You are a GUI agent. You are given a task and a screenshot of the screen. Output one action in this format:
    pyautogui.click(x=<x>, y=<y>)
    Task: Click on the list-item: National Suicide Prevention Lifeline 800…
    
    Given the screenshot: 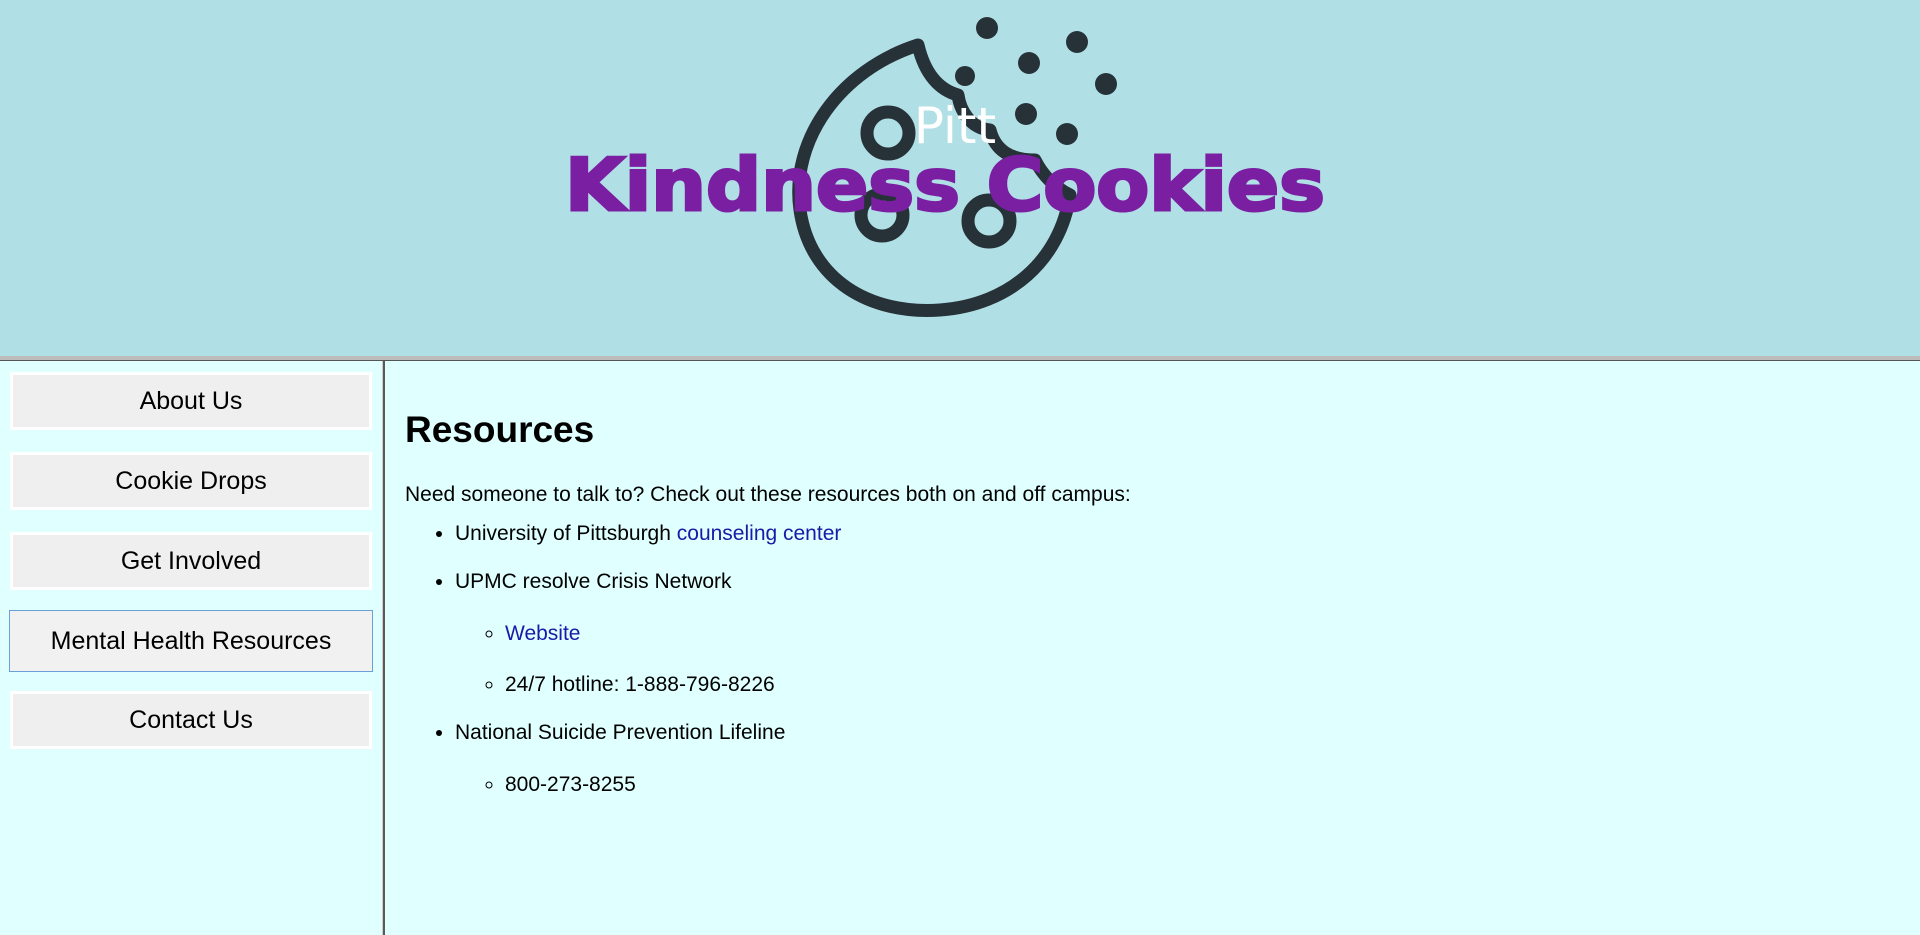 What is the action you would take?
    pyautogui.click(x=648, y=759)
    